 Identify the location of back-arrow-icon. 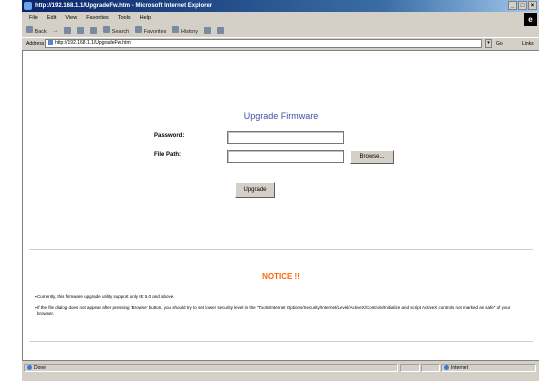
(29, 29).